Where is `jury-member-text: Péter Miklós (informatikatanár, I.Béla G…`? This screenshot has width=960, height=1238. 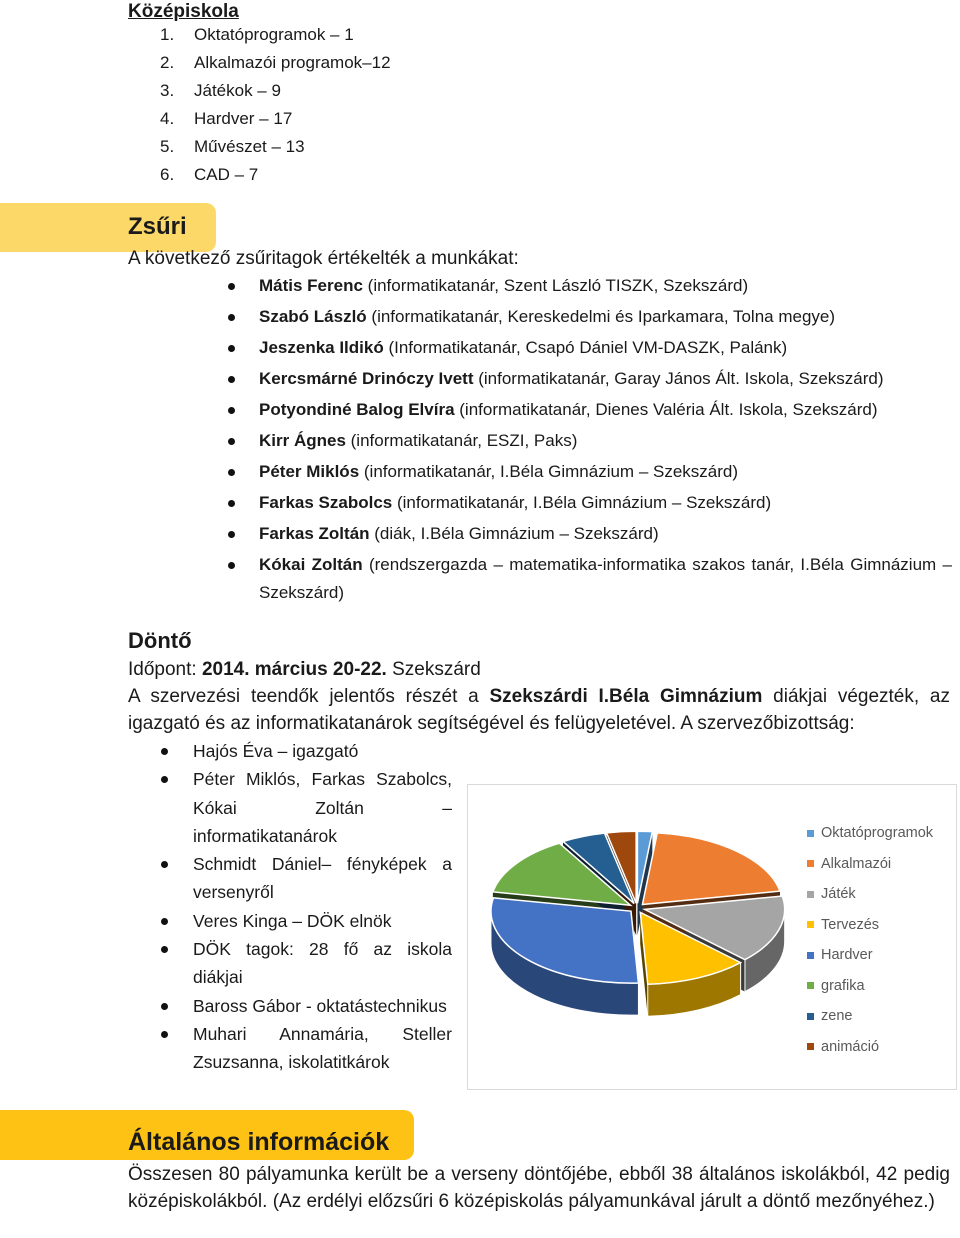
jury-member-text: Péter Miklós (informatikatanár, I.Béla G… is located at coordinates (605, 473).